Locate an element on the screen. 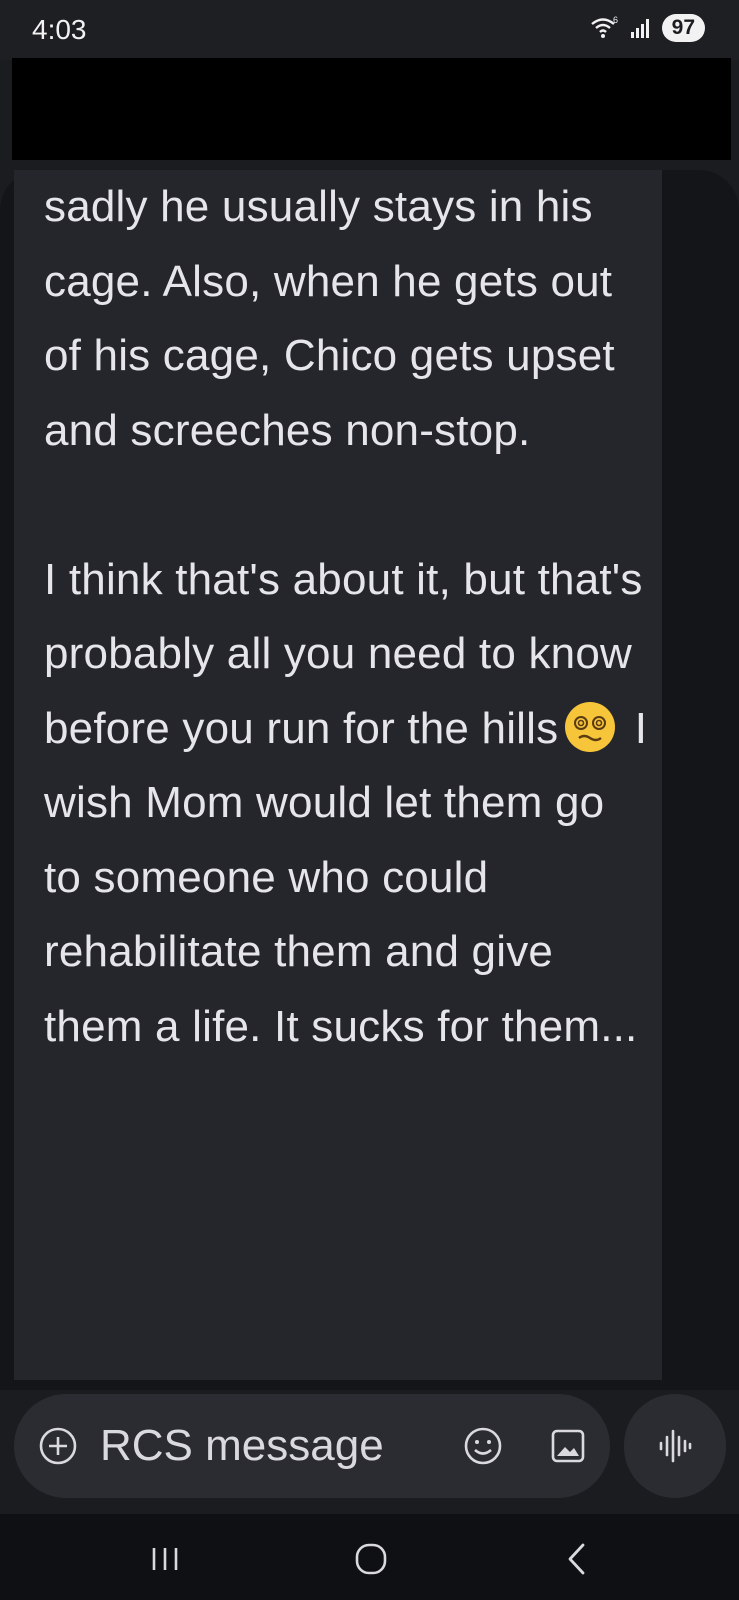 Image resolution: width=739 pixels, height=1600 pixels. svg-text: 6 is located at coordinates (615, 20).